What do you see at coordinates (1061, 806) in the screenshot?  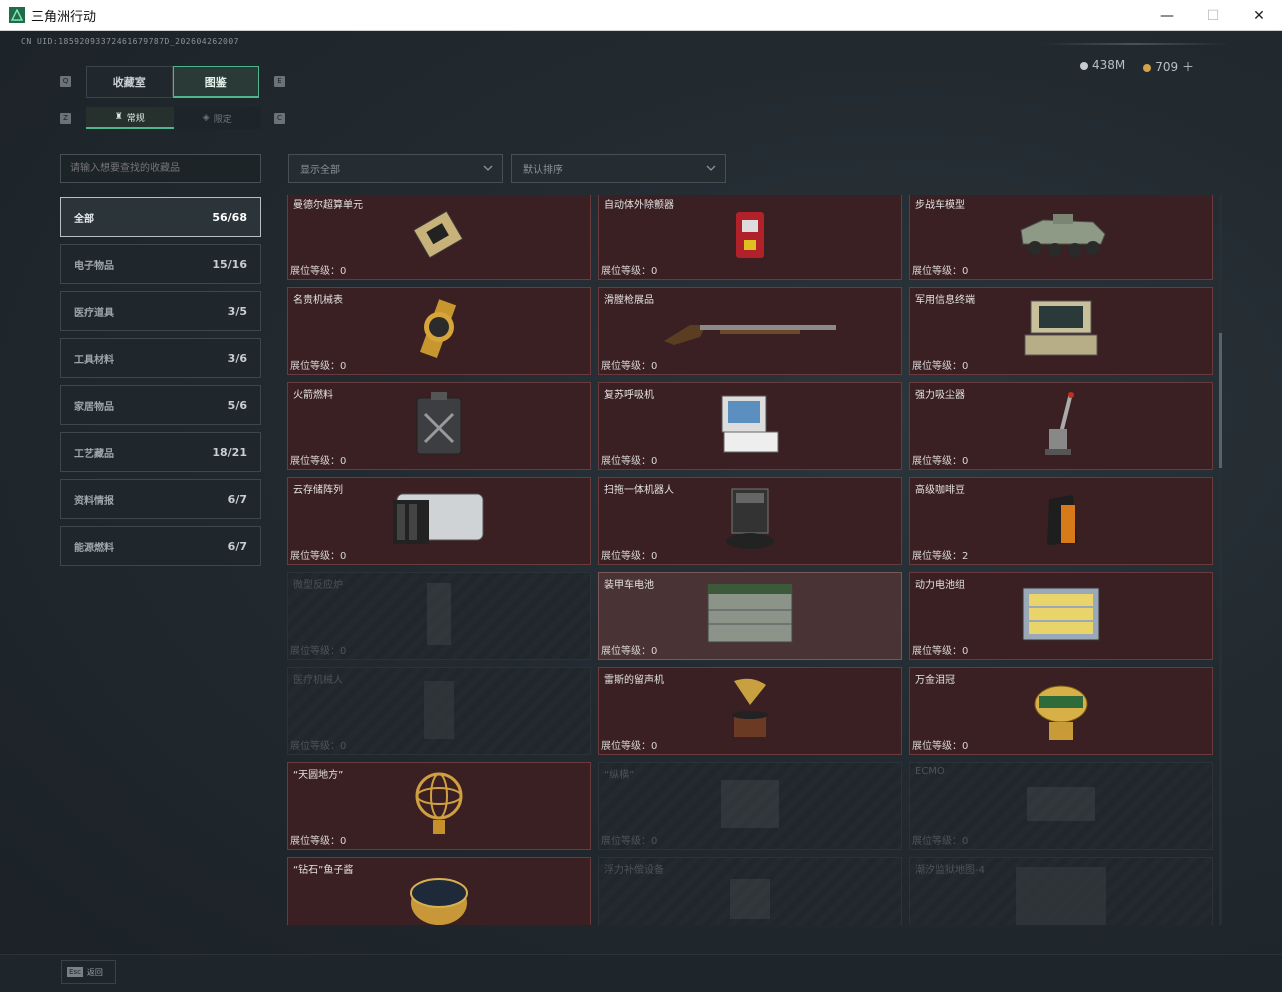 I see `collection-card: ECMO 展位等级：0` at bounding box center [1061, 806].